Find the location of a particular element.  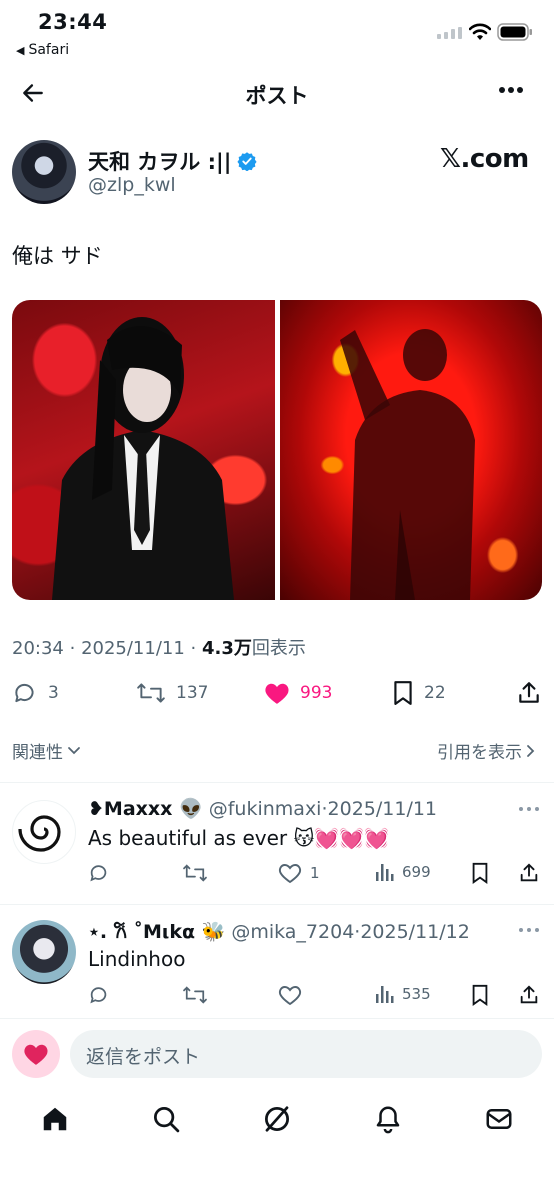

red-heart-icon is located at coordinates (36, 1054).